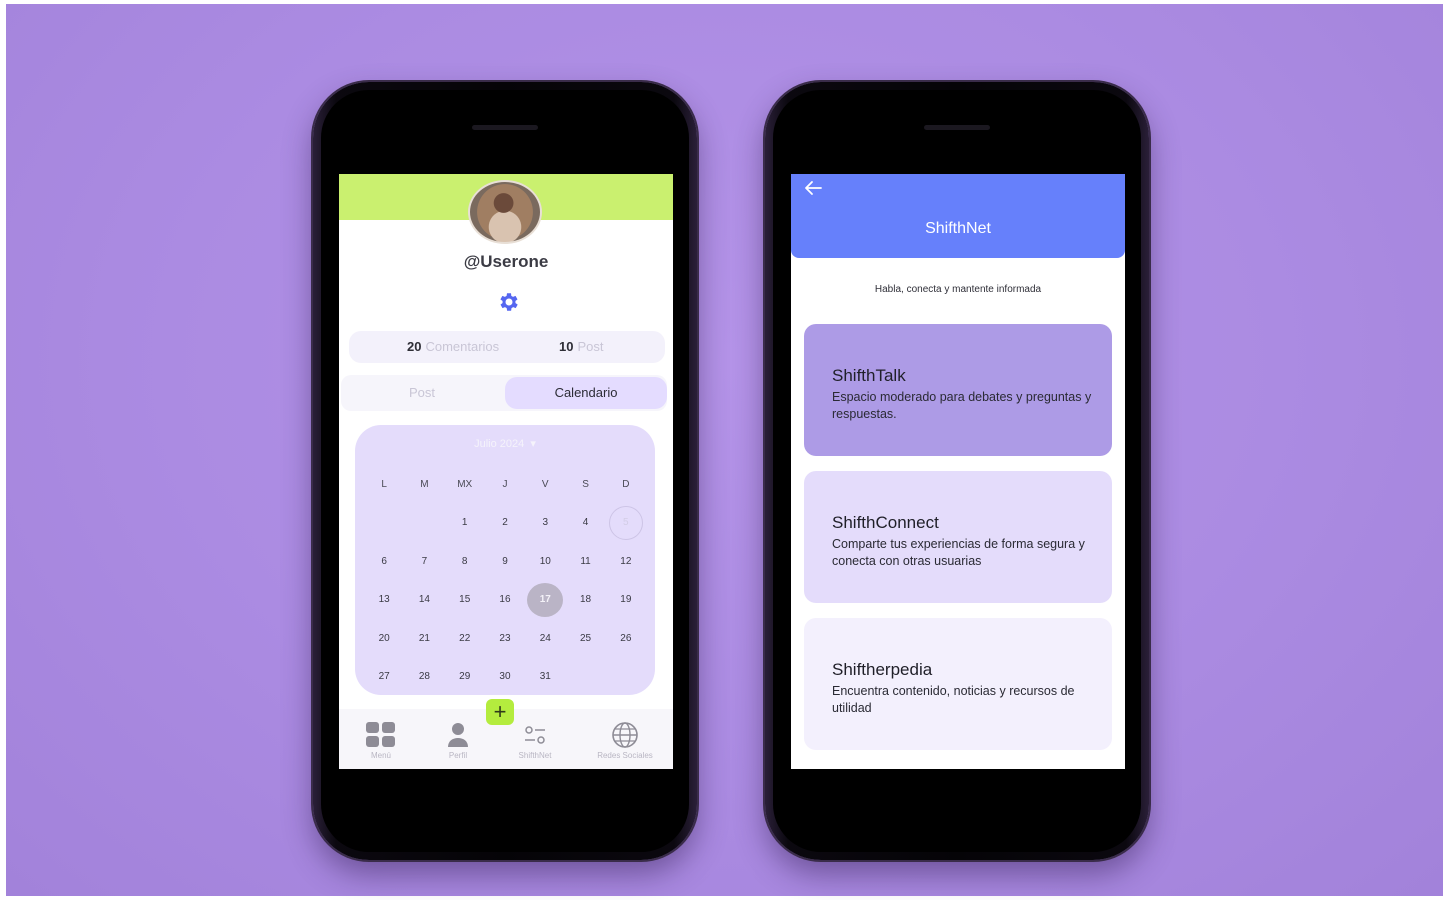  I want to click on calendar-day-number: 11, so click(585, 561).